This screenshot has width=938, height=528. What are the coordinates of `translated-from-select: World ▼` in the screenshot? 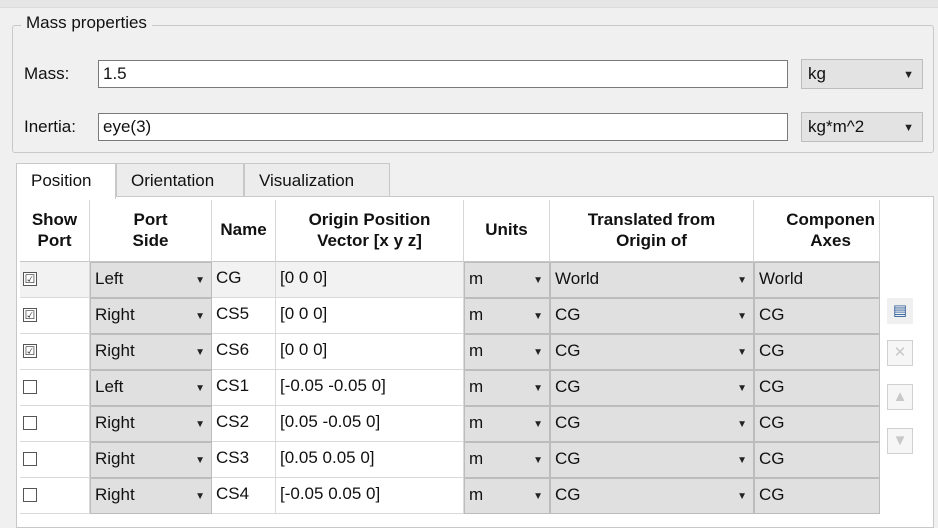 It's located at (652, 280).